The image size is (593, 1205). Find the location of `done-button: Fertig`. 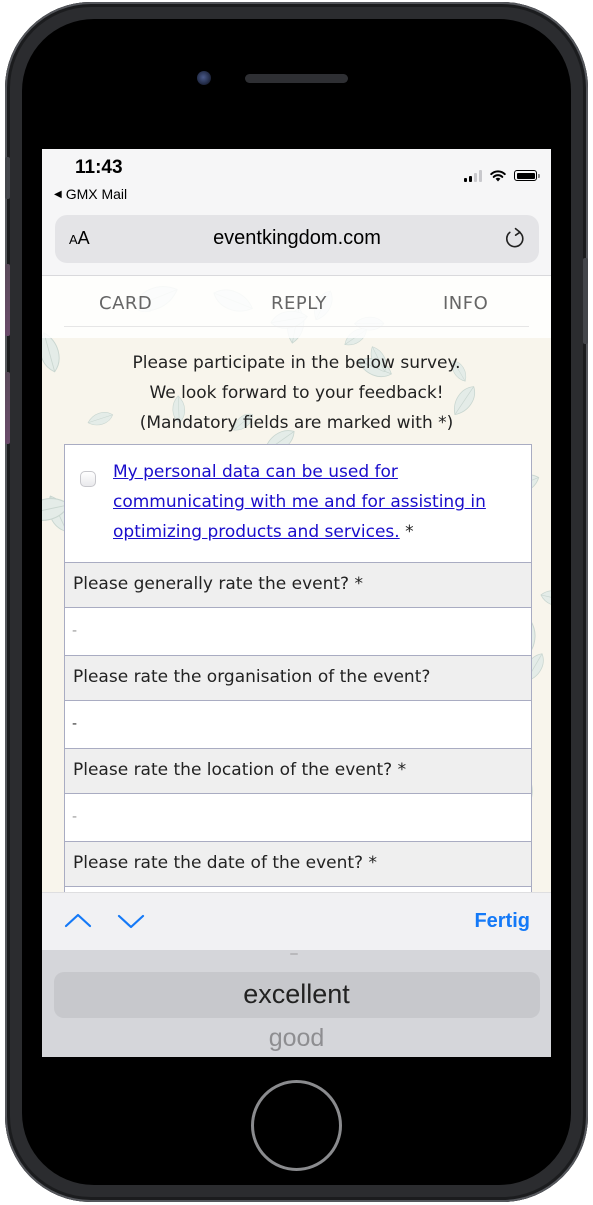

done-button: Fertig is located at coordinates (502, 921).